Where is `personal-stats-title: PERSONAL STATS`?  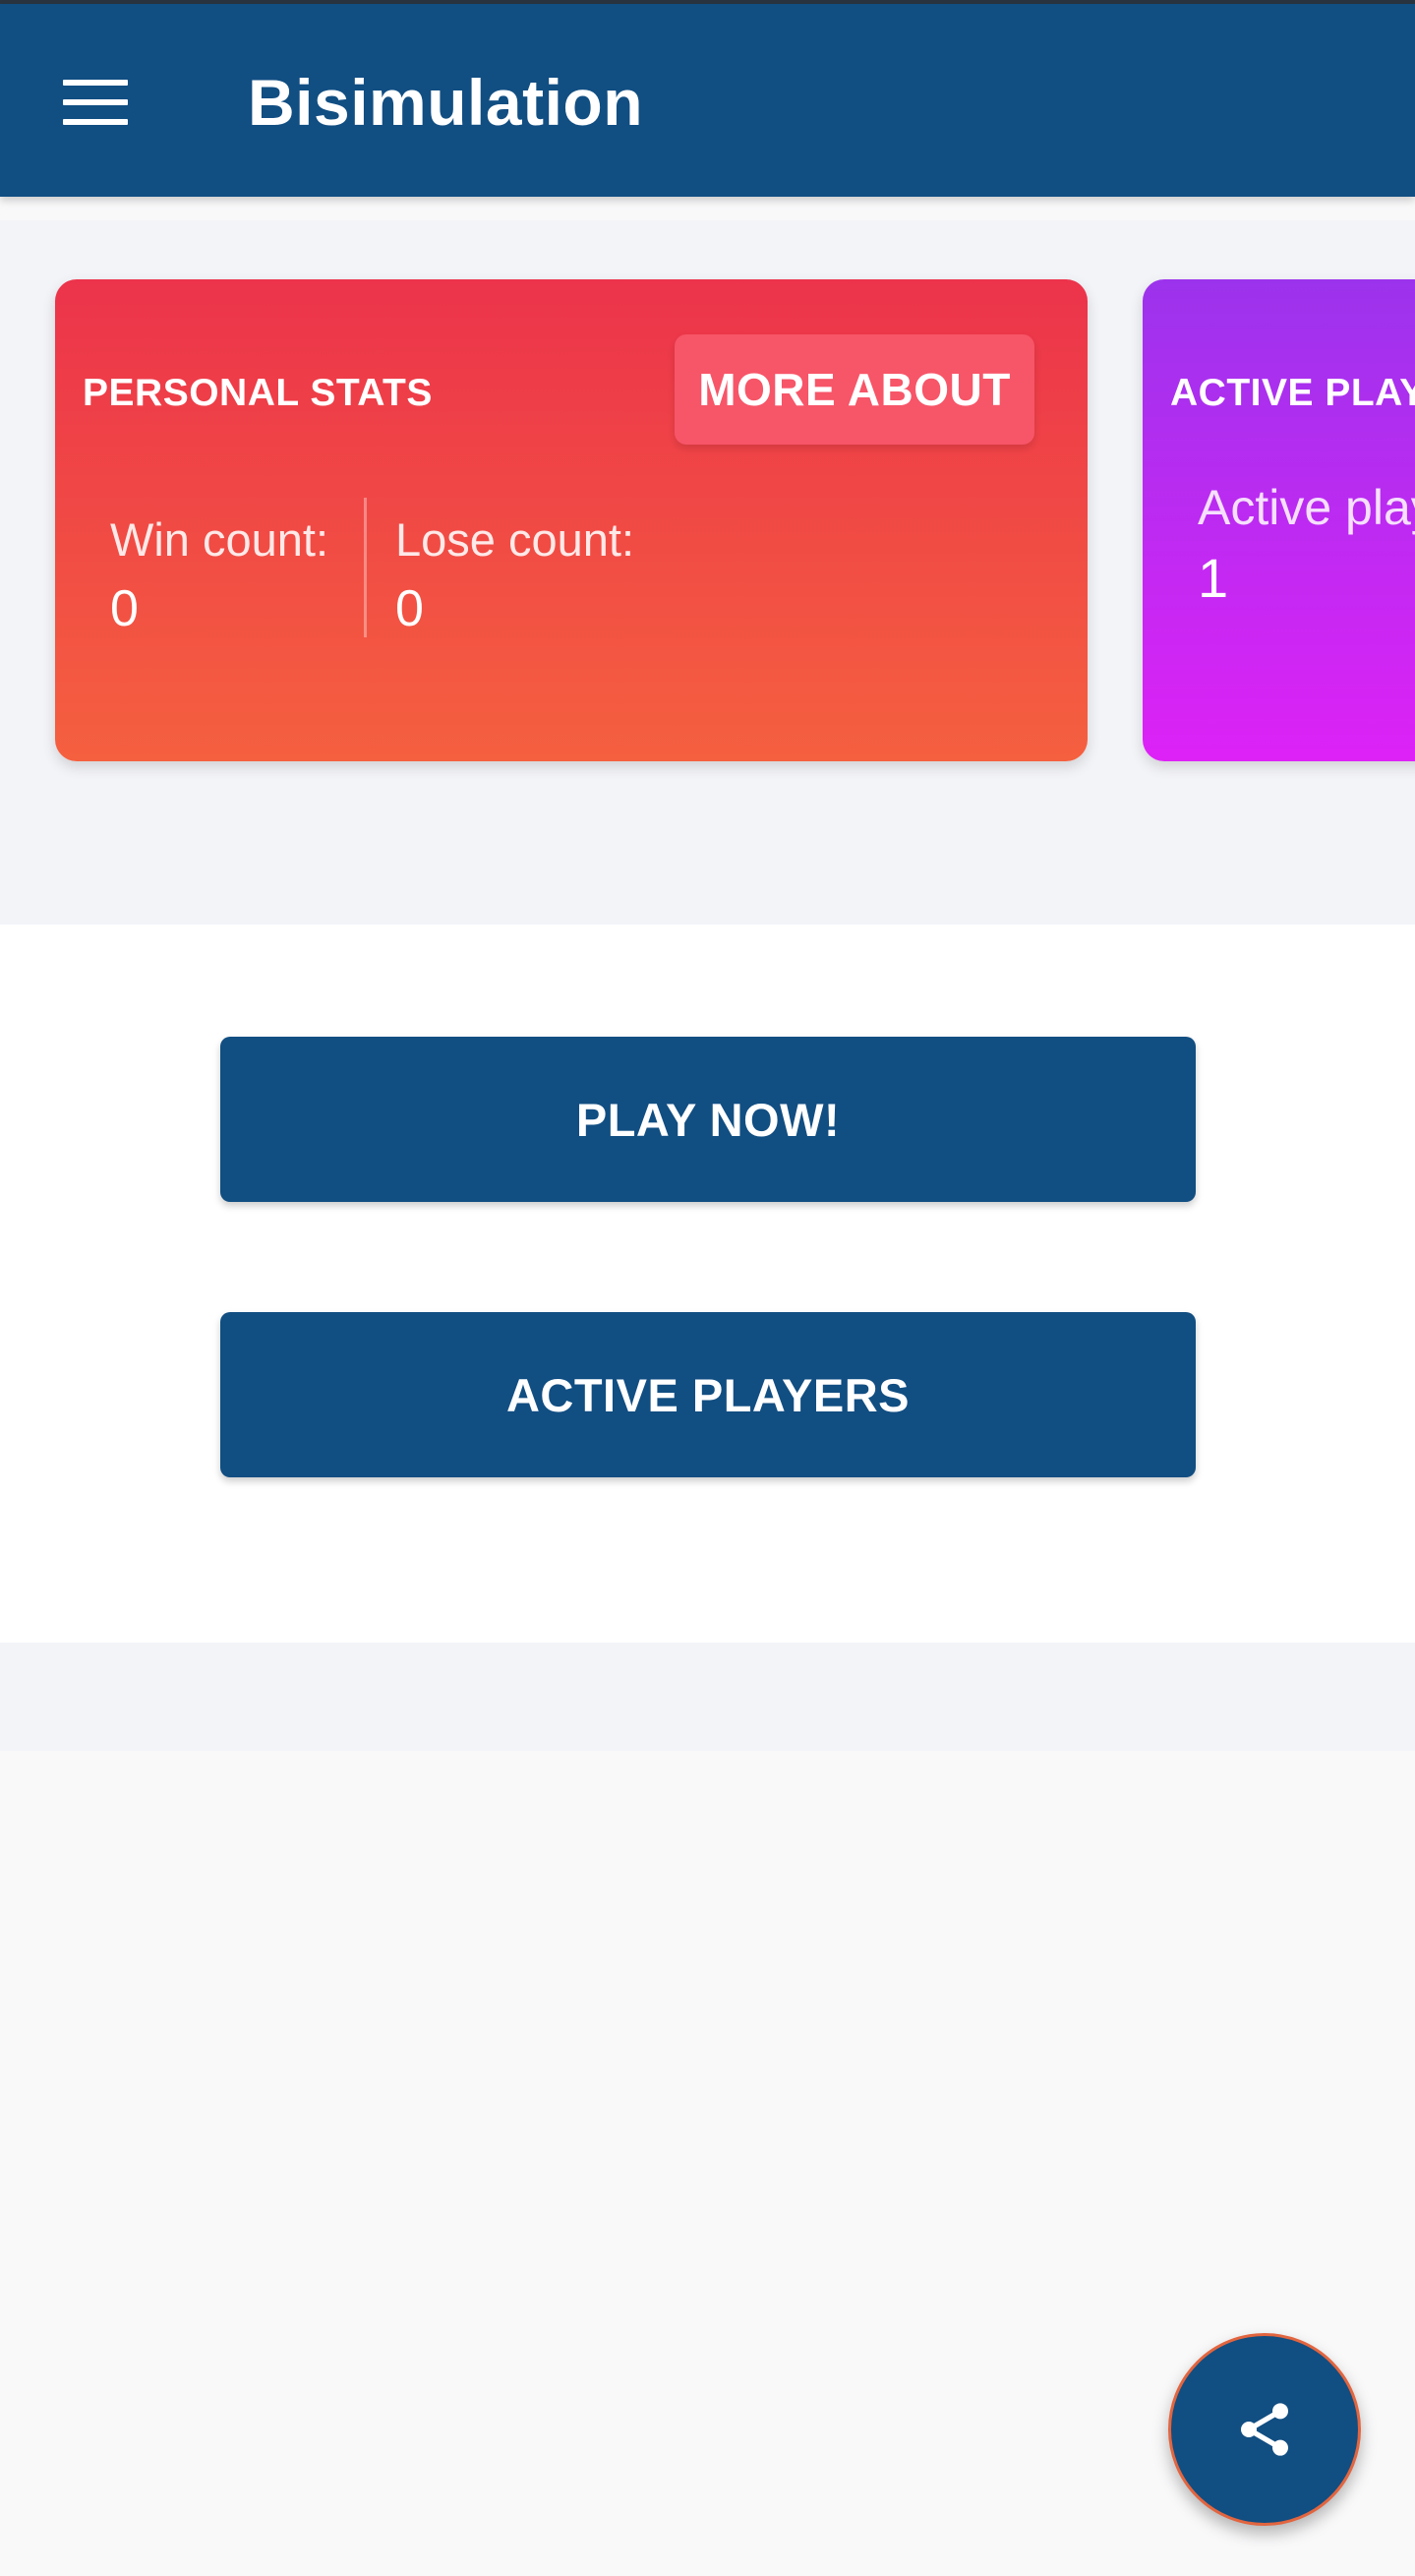 personal-stats-title: PERSONAL STATS is located at coordinates (258, 393).